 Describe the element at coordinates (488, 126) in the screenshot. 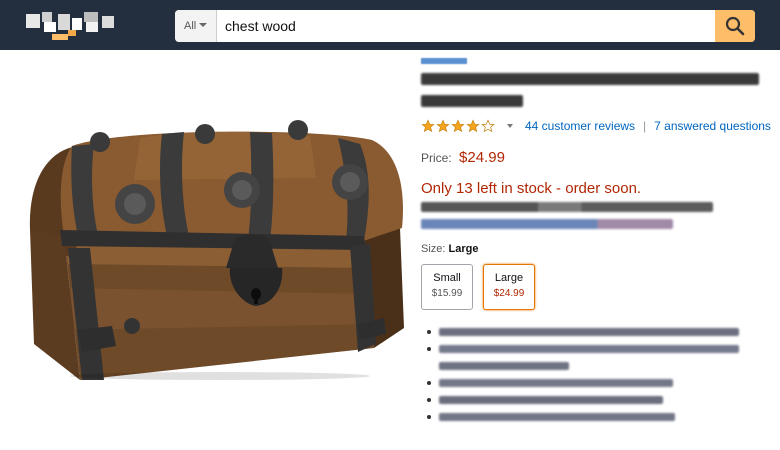

I see `star-empty-icon` at that location.